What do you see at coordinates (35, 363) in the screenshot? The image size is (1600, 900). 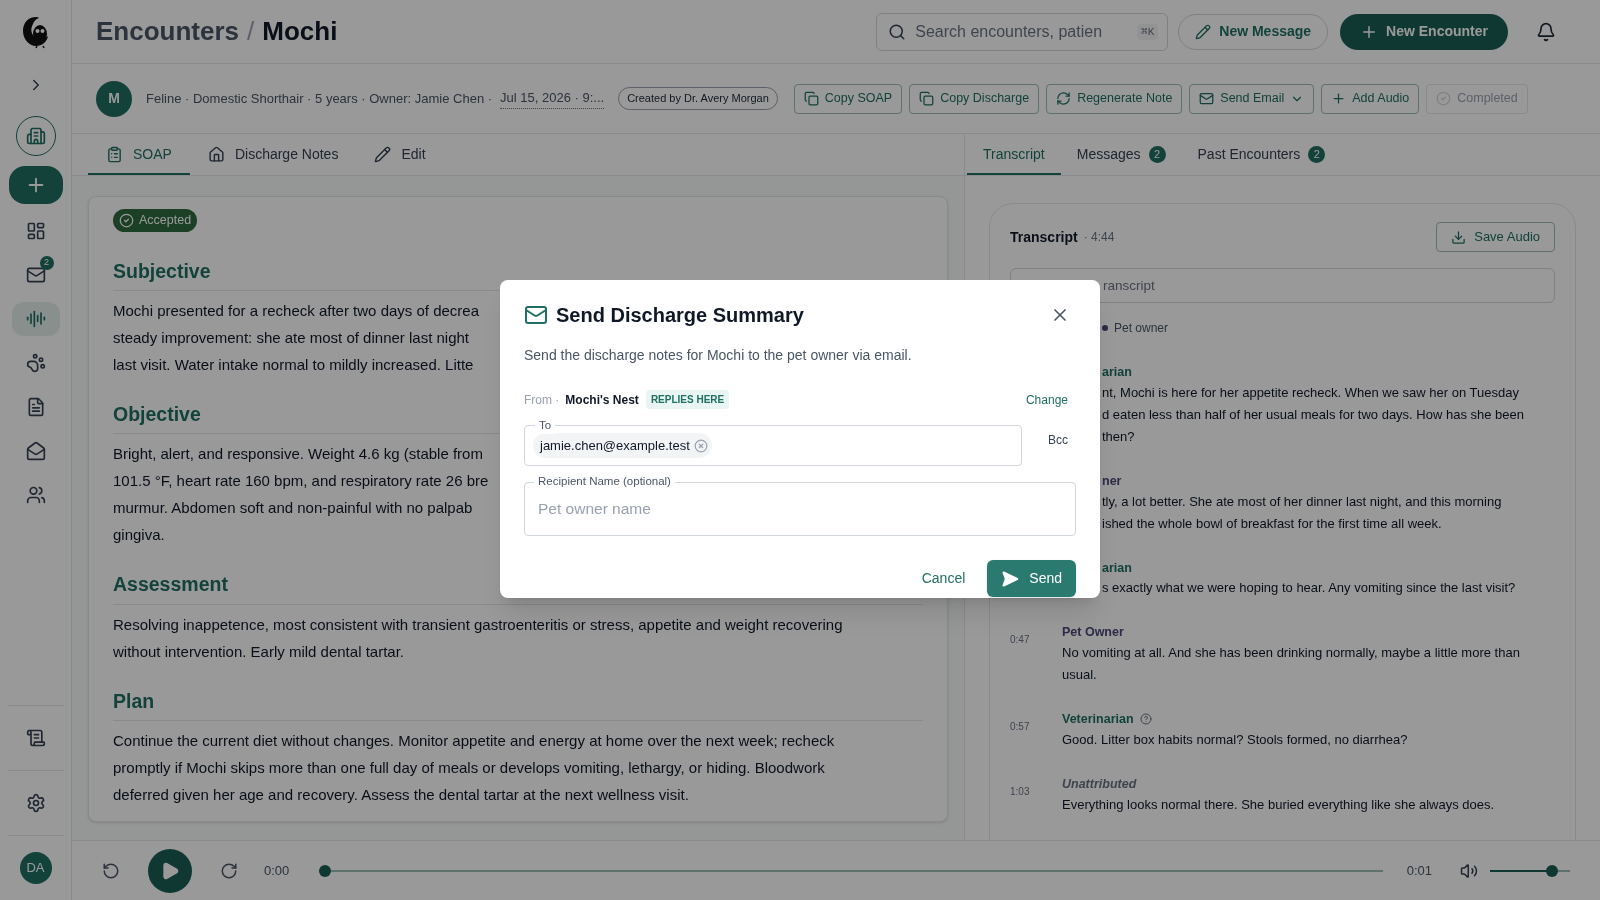 I see `paw-icon` at bounding box center [35, 363].